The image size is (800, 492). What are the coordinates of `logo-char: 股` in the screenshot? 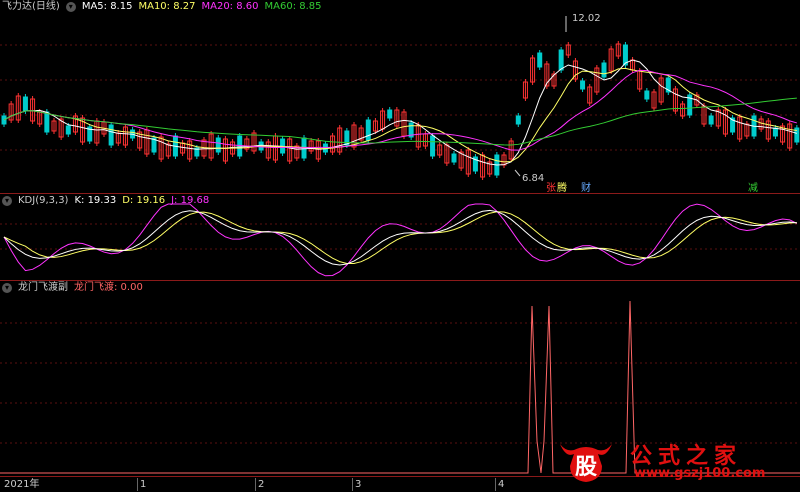 It's located at (586, 467).